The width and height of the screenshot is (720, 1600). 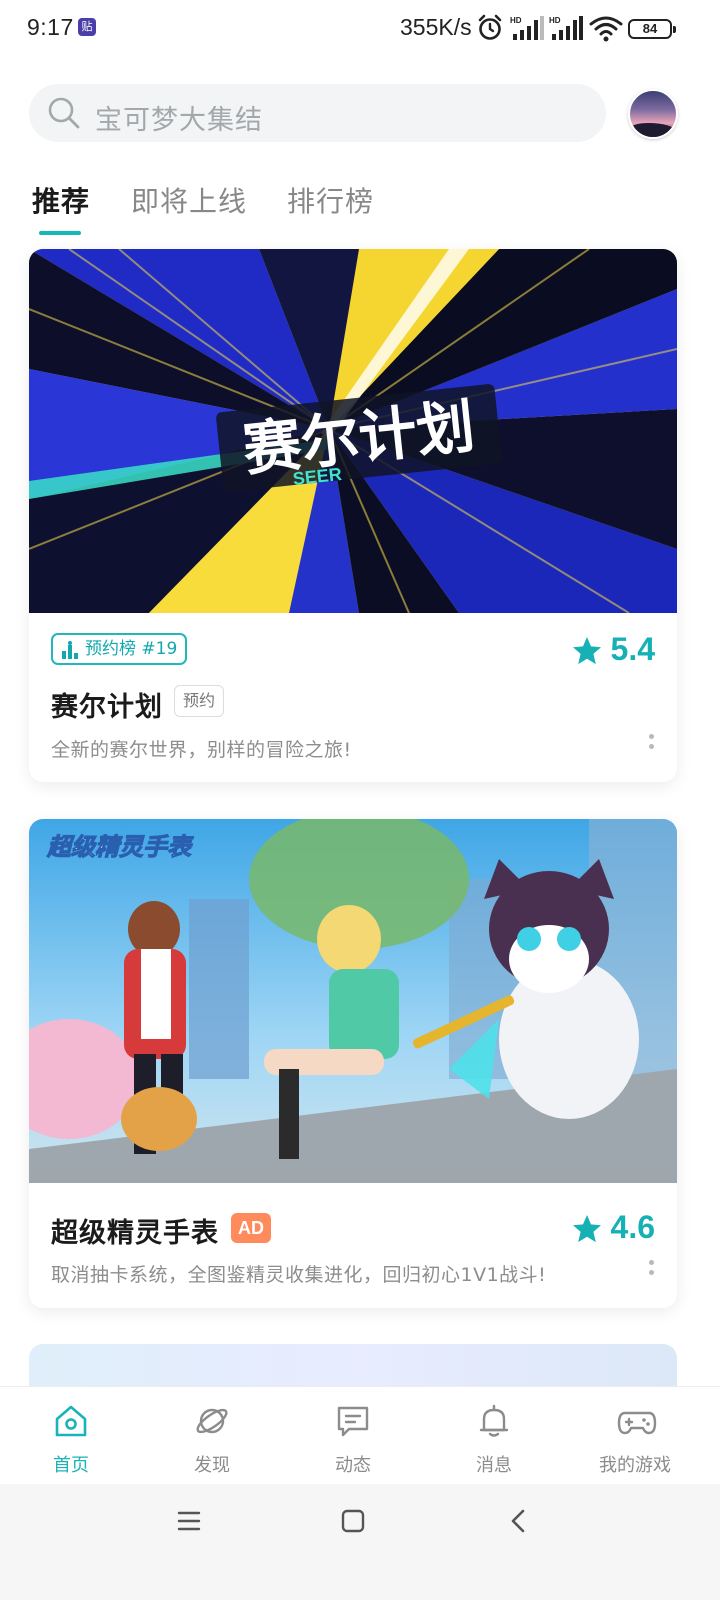 What do you see at coordinates (251, 1228) in the screenshot?
I see `ad-tag: AD` at bounding box center [251, 1228].